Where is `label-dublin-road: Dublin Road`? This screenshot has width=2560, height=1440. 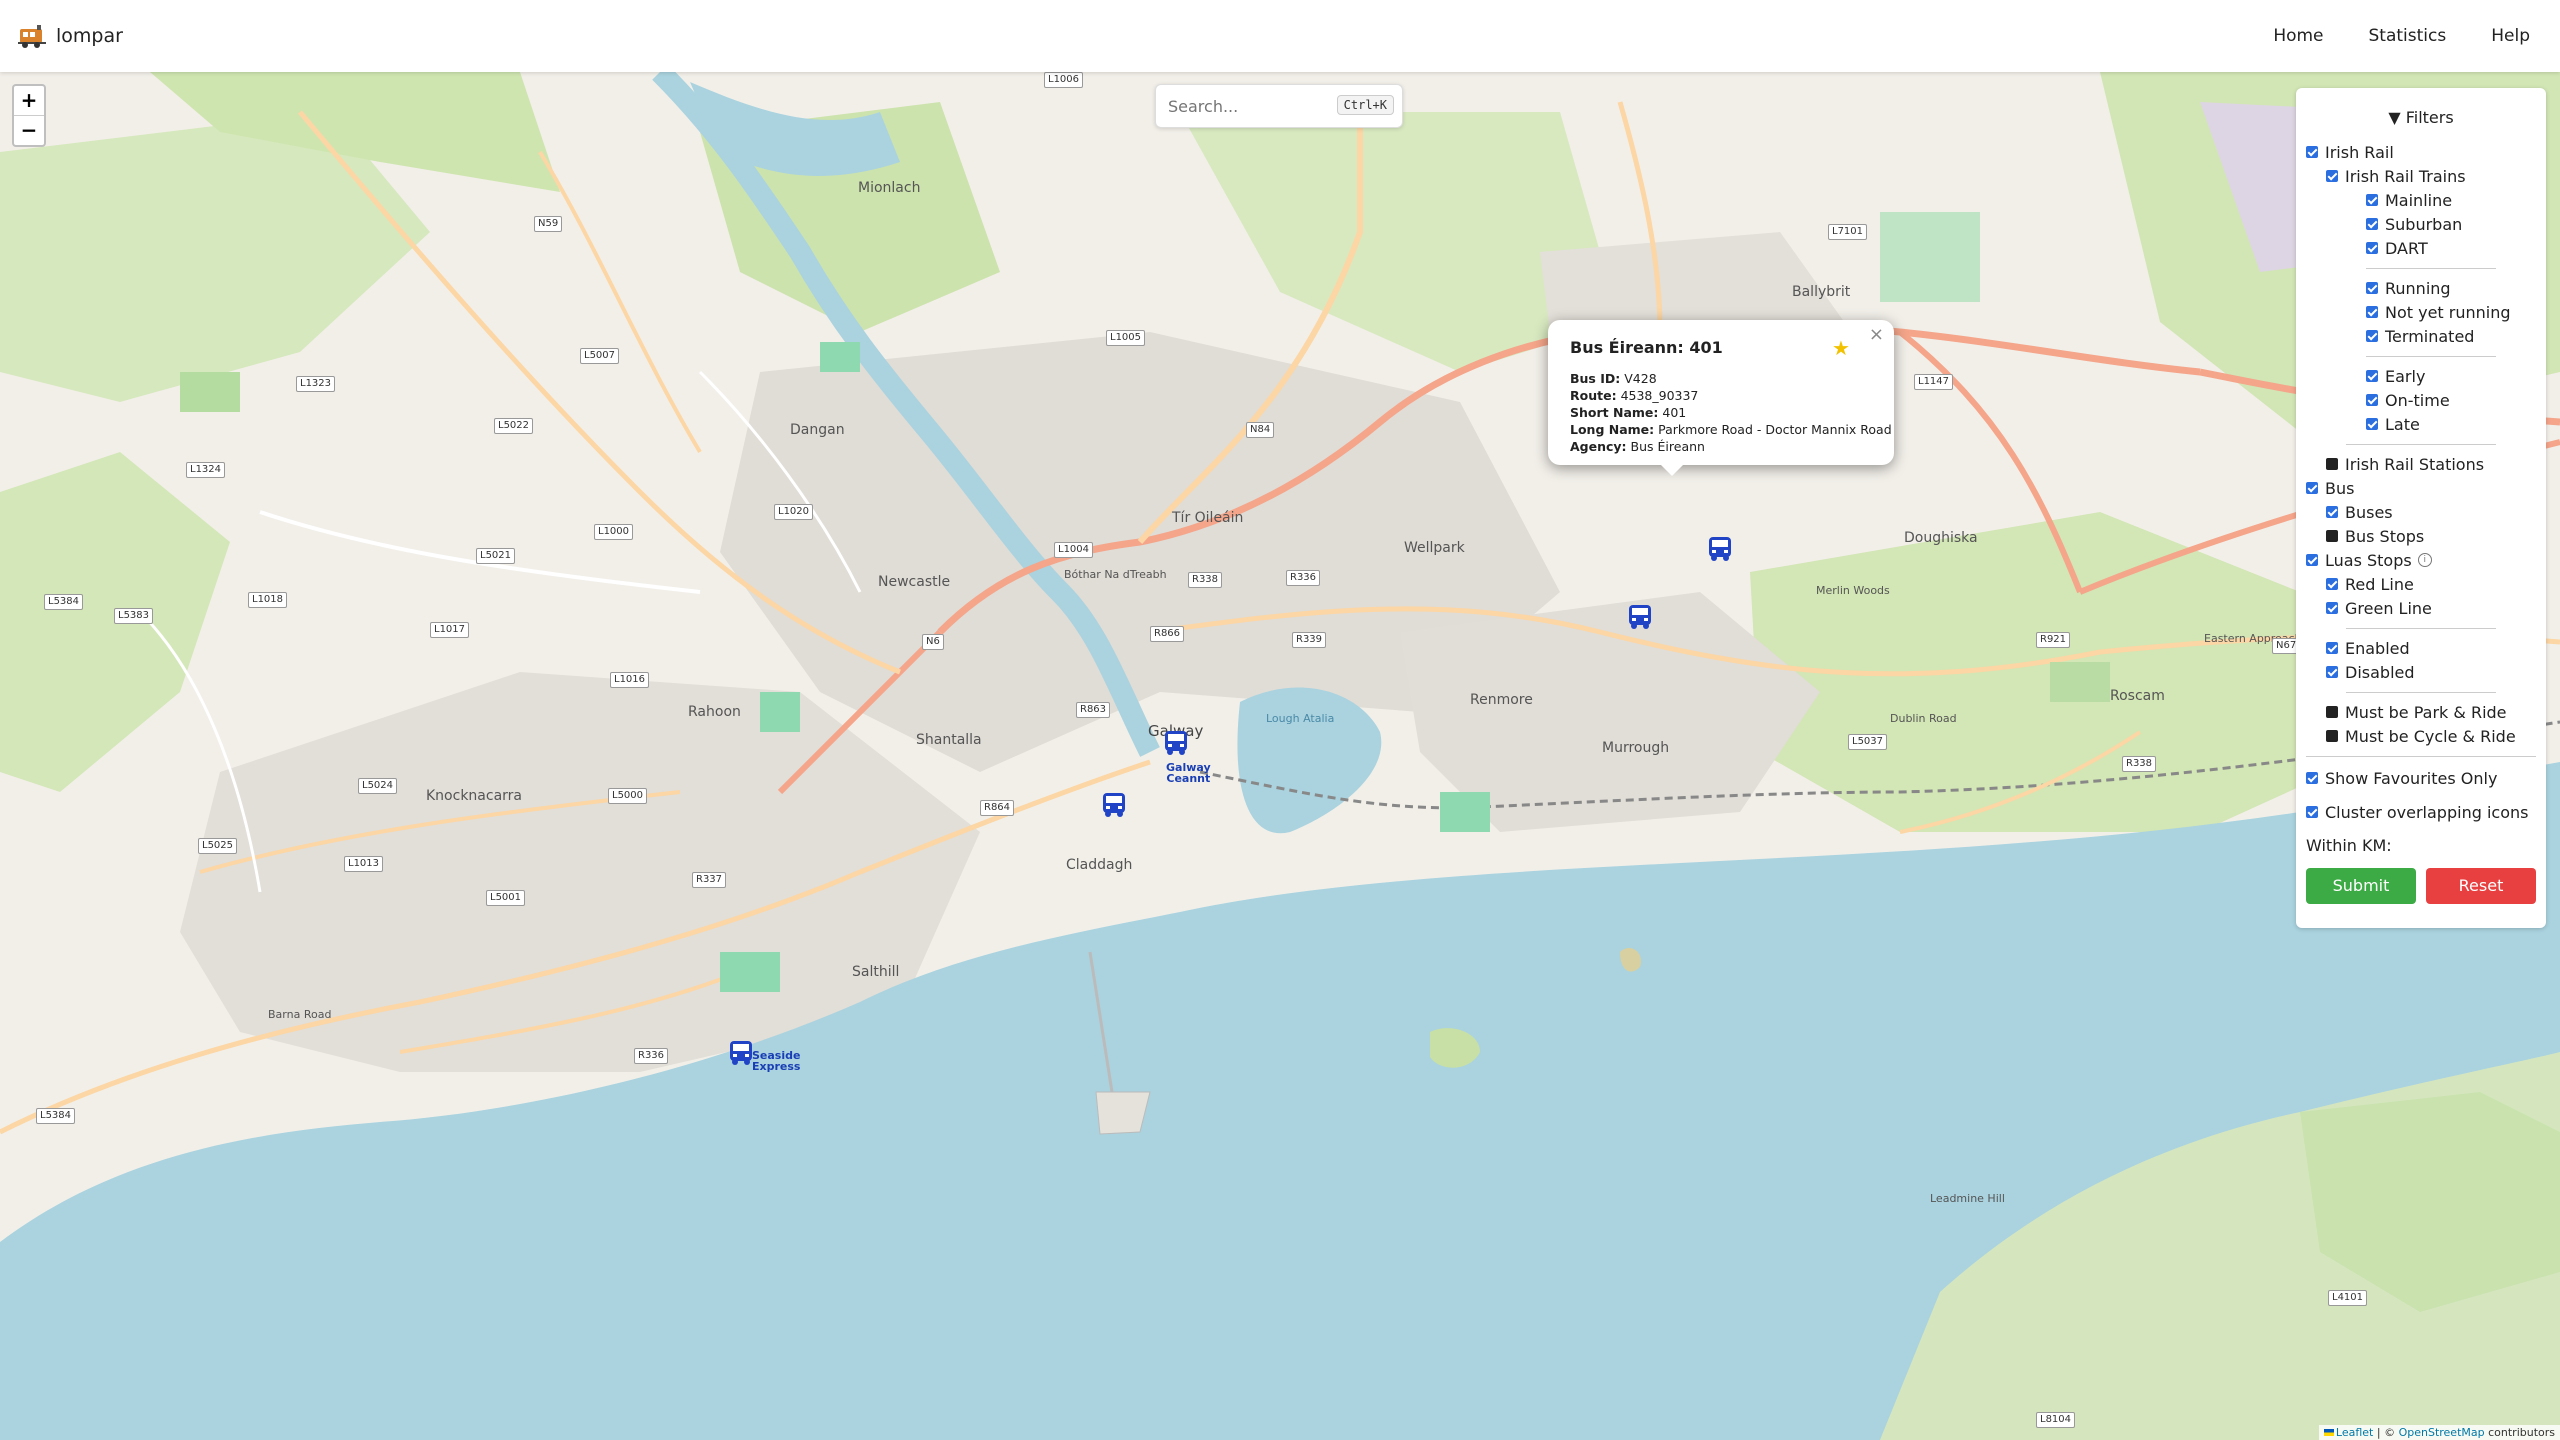
label-dublin-road: Dublin Road is located at coordinates (1923, 718).